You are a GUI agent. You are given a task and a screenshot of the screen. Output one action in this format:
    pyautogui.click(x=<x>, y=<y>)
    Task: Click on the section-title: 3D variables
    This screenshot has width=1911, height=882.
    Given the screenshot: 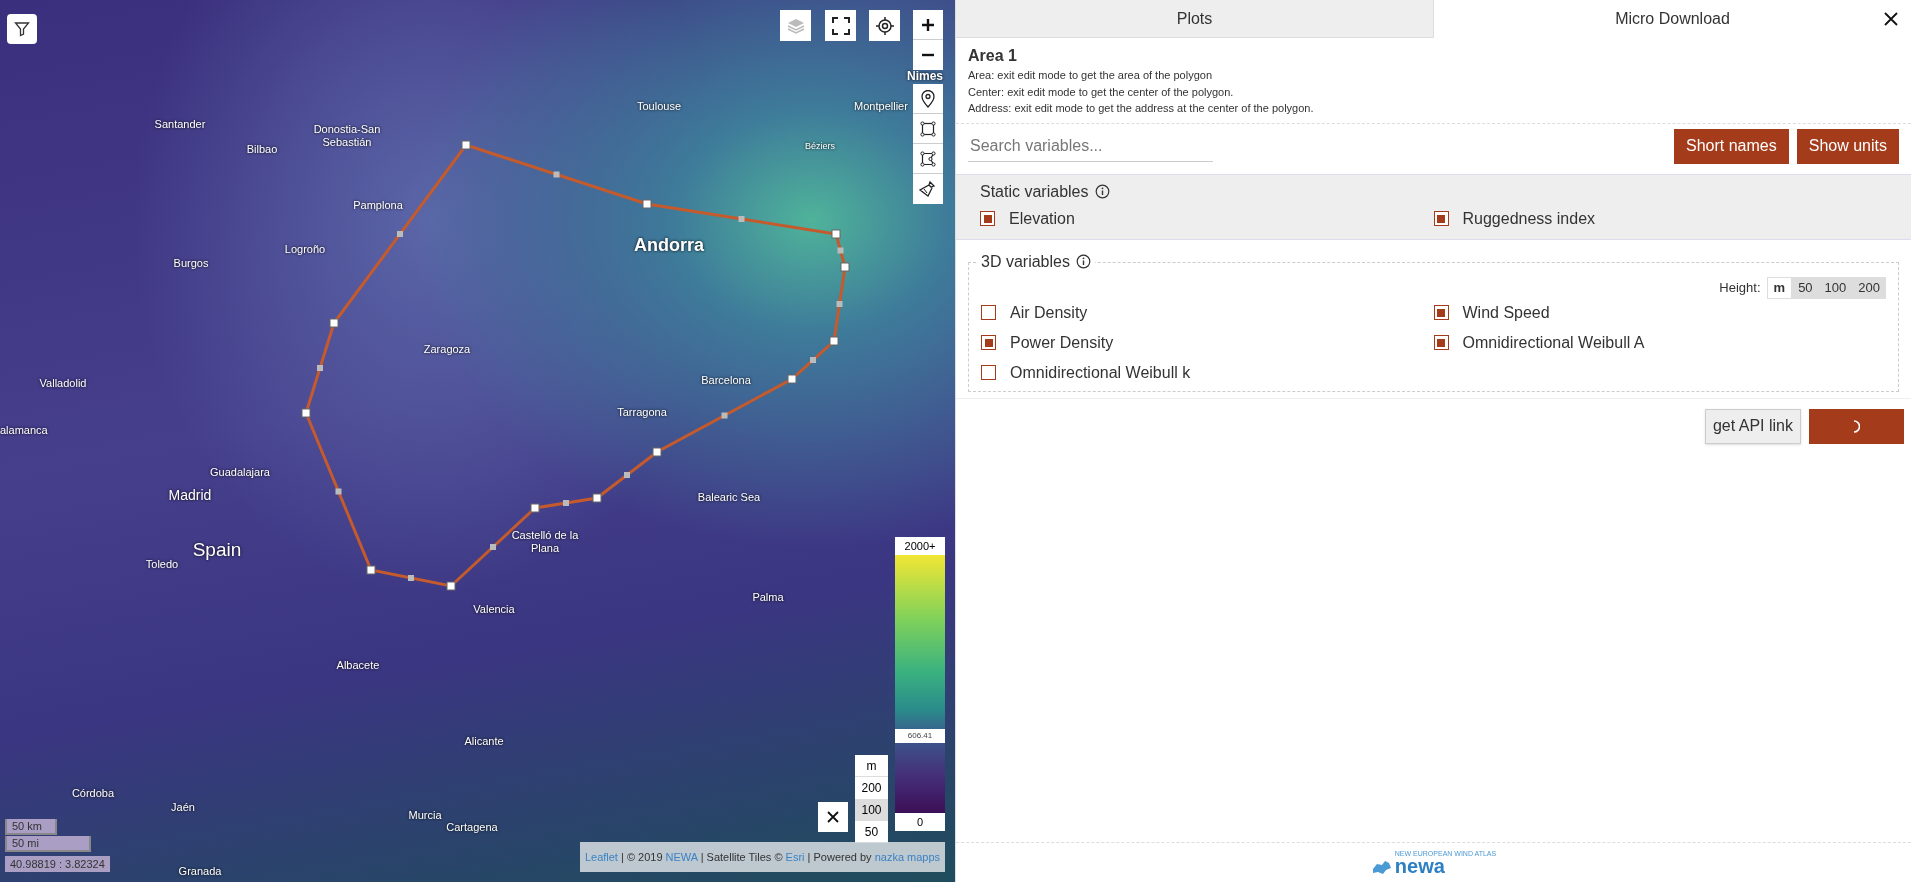 What is the action you would take?
    pyautogui.click(x=1025, y=261)
    